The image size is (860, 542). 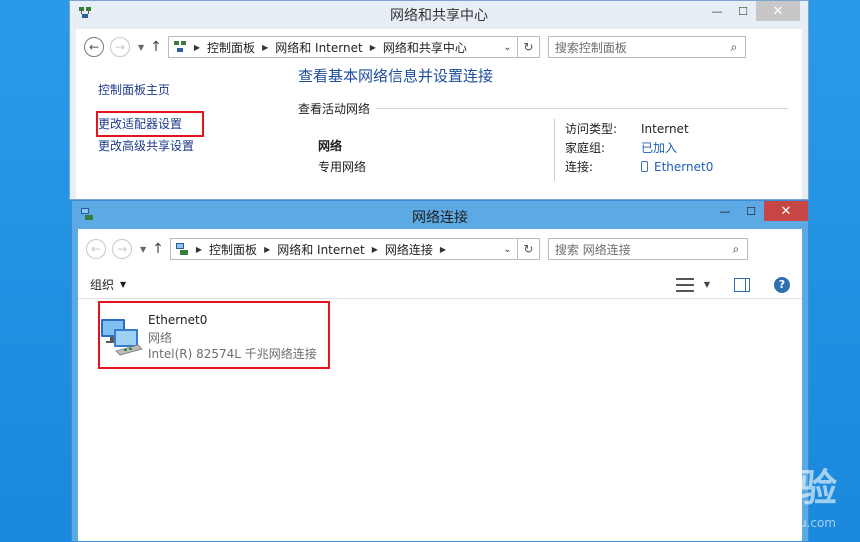 What do you see at coordinates (440, 218) in the screenshot?
I see `window-title: 网络连接` at bounding box center [440, 218].